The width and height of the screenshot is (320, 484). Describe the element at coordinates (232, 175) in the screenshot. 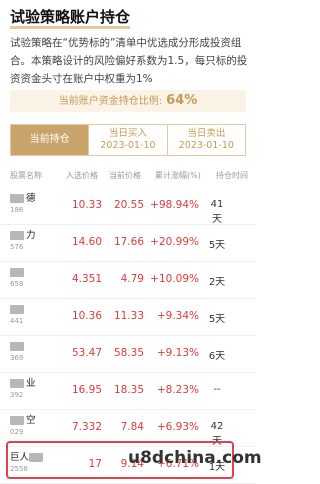

I see `column-header-holding-days: 持仓时间` at that location.